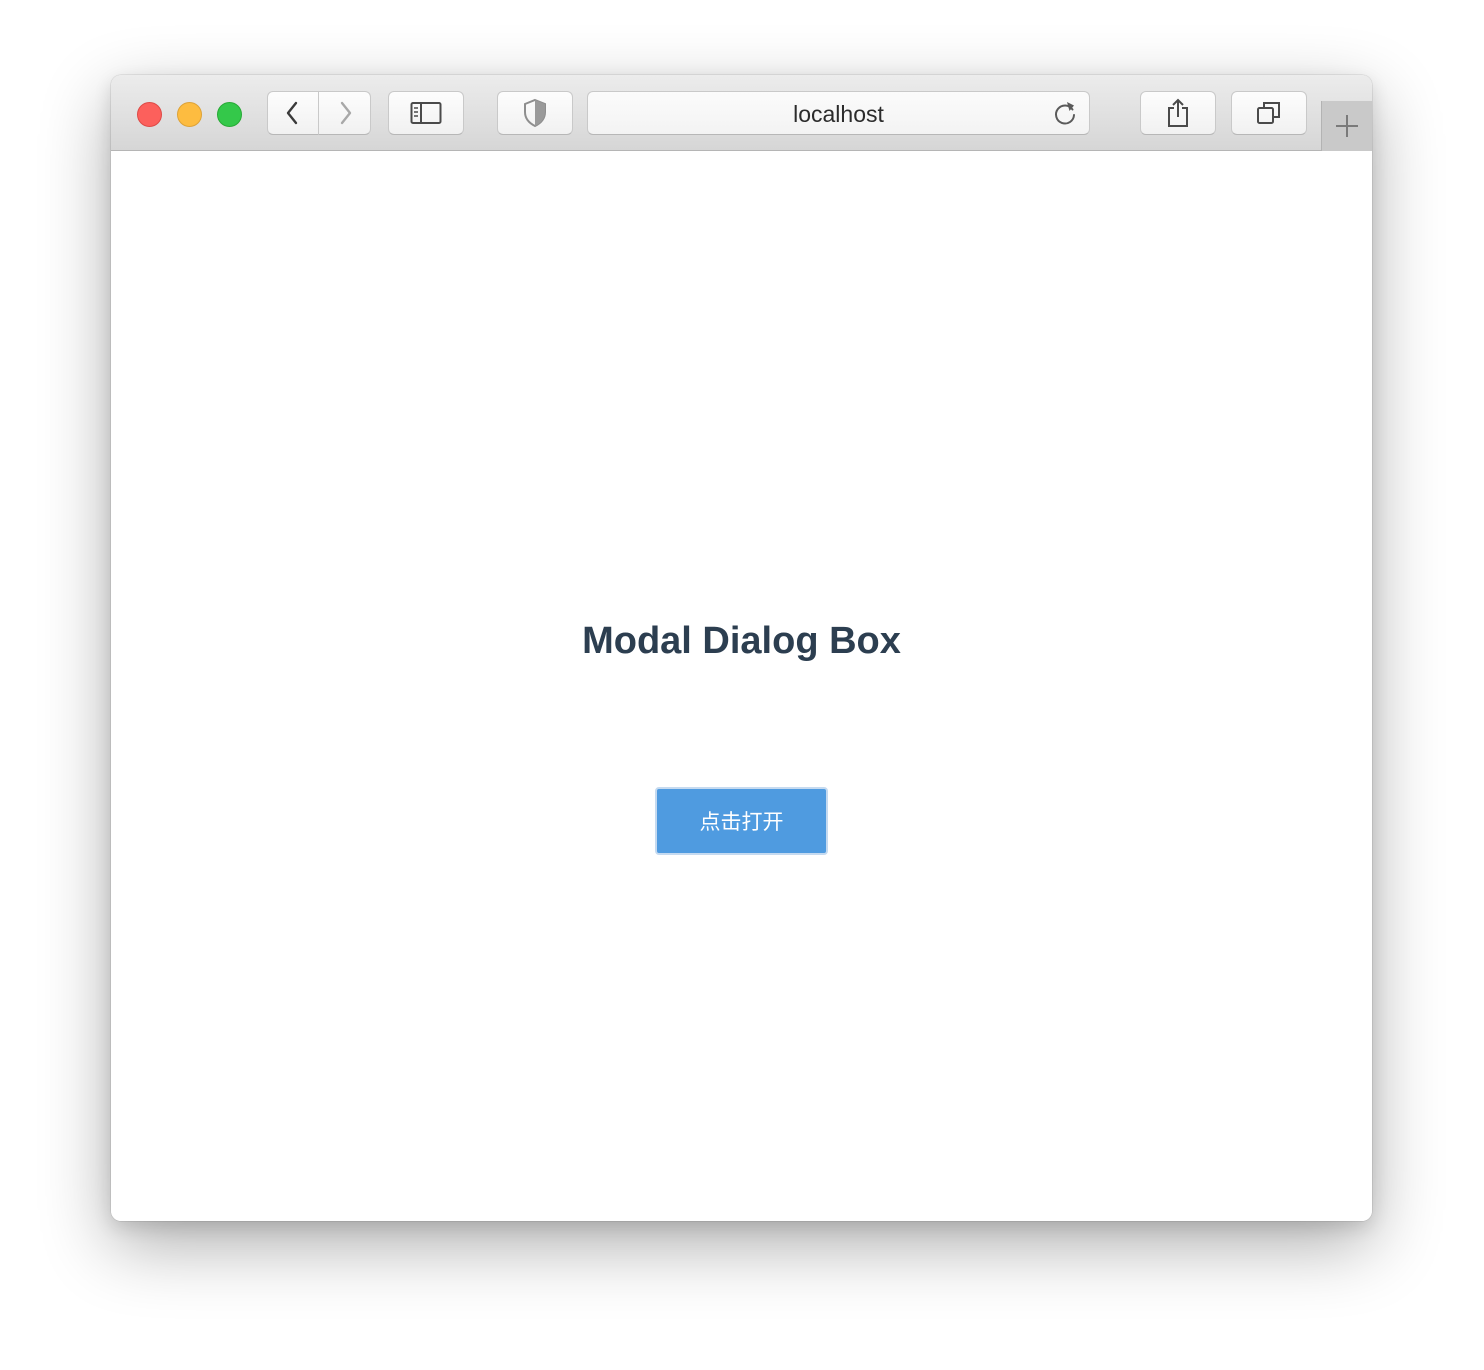 The height and width of the screenshot is (1370, 1484). Describe the element at coordinates (149, 114) in the screenshot. I see `close-window-button` at that location.